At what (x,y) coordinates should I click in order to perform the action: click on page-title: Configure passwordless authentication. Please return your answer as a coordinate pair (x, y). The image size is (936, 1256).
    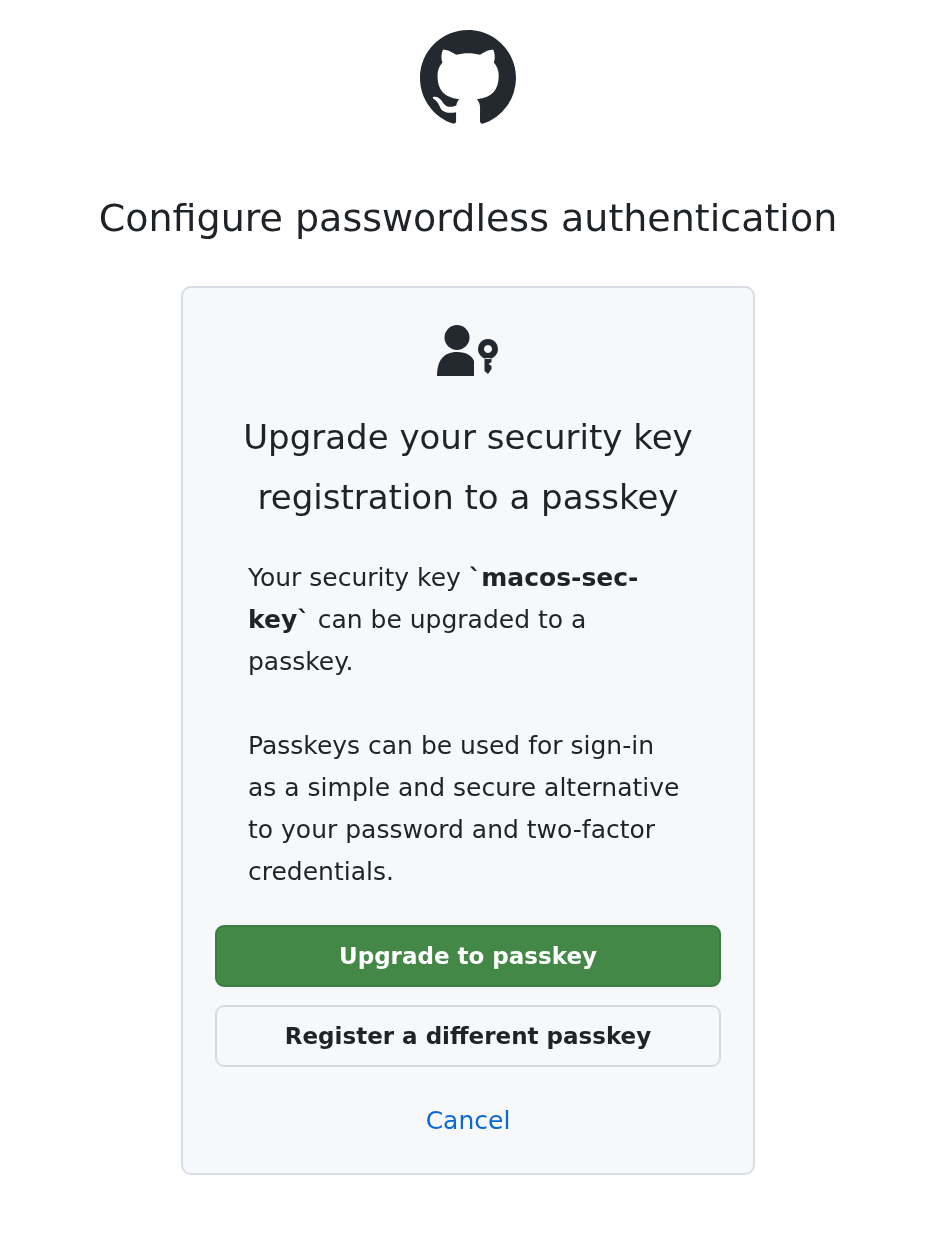
    Looking at the image, I should click on (468, 218).